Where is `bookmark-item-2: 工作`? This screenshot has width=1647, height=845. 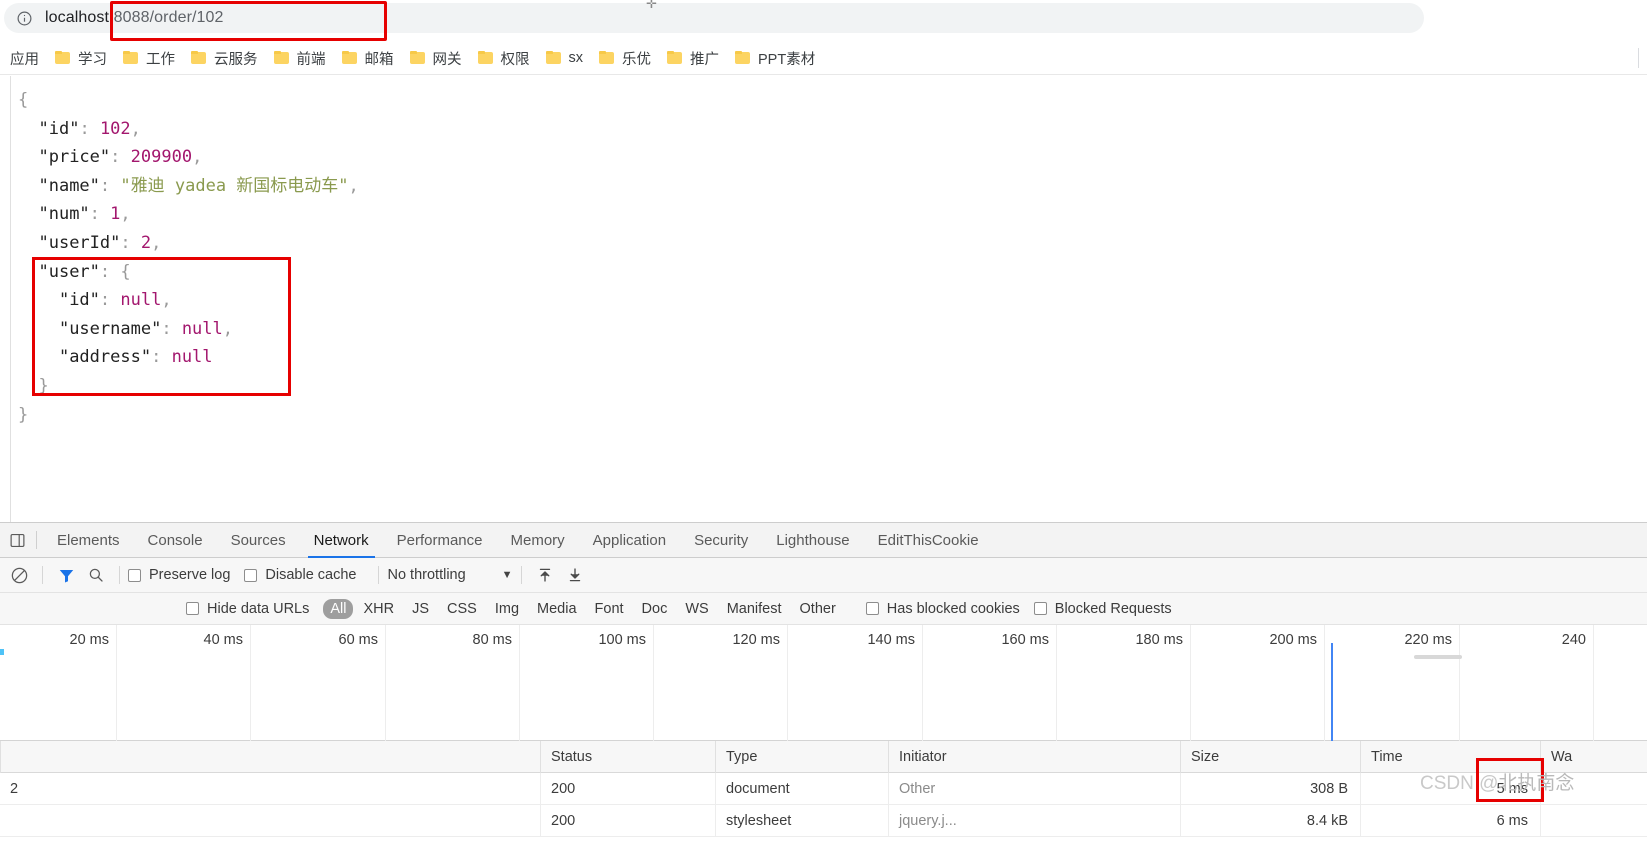 bookmark-item-2: 工作 is located at coordinates (149, 58).